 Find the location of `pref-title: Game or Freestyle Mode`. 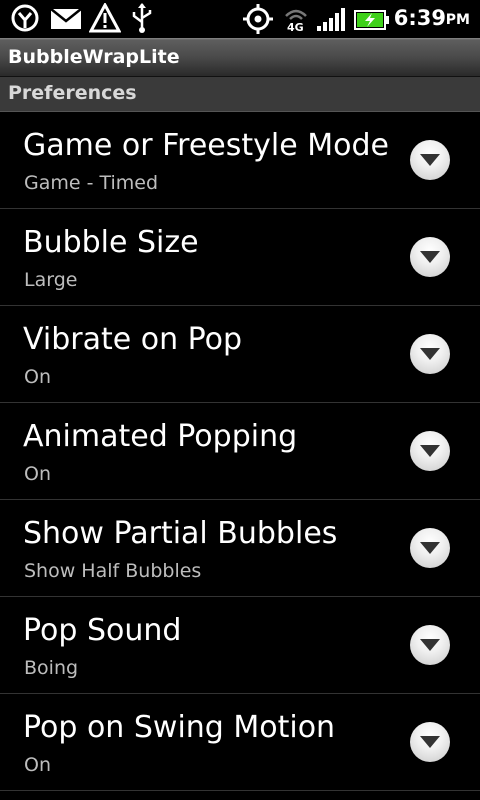

pref-title: Game or Freestyle Mode is located at coordinates (206, 145).